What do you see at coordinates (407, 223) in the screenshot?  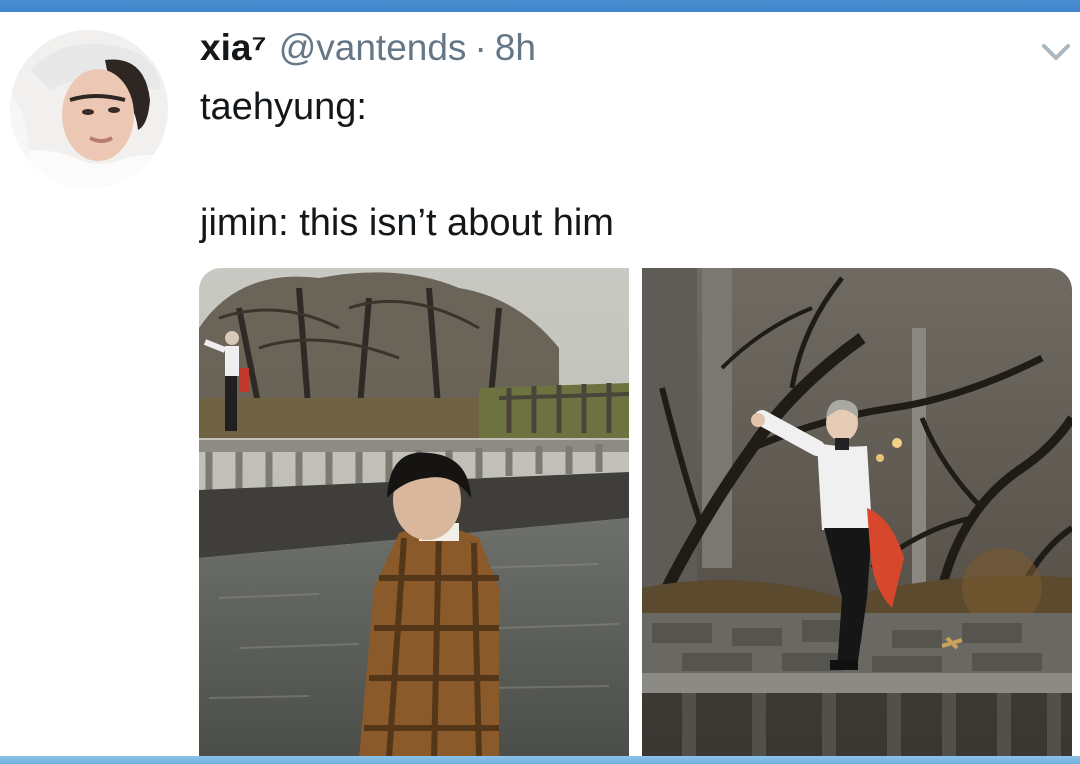 I see `tweet-text-line-2: jimin: this isn’t about him` at bounding box center [407, 223].